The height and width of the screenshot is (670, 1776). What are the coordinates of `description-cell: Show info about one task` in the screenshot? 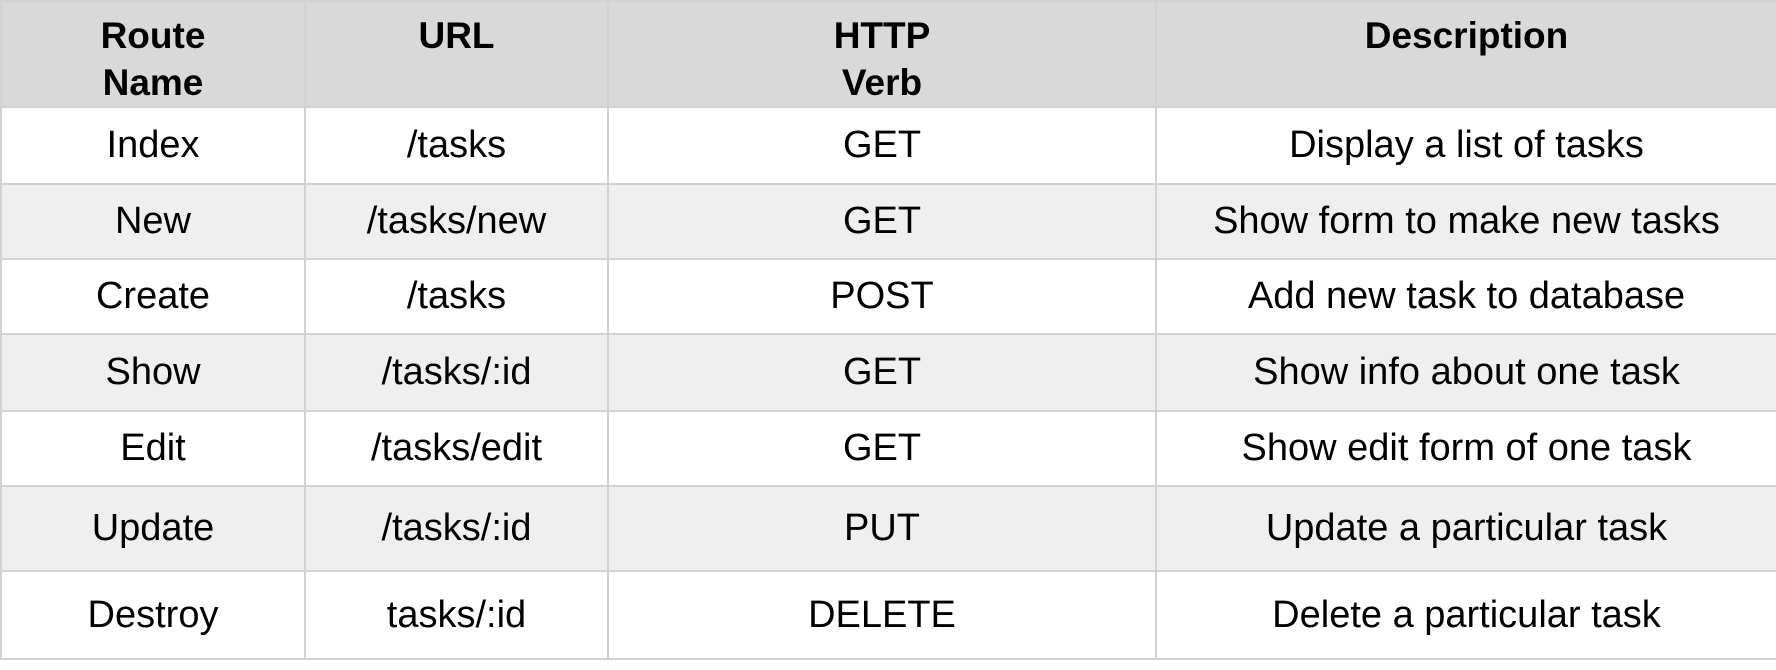 It's located at (1465, 372).